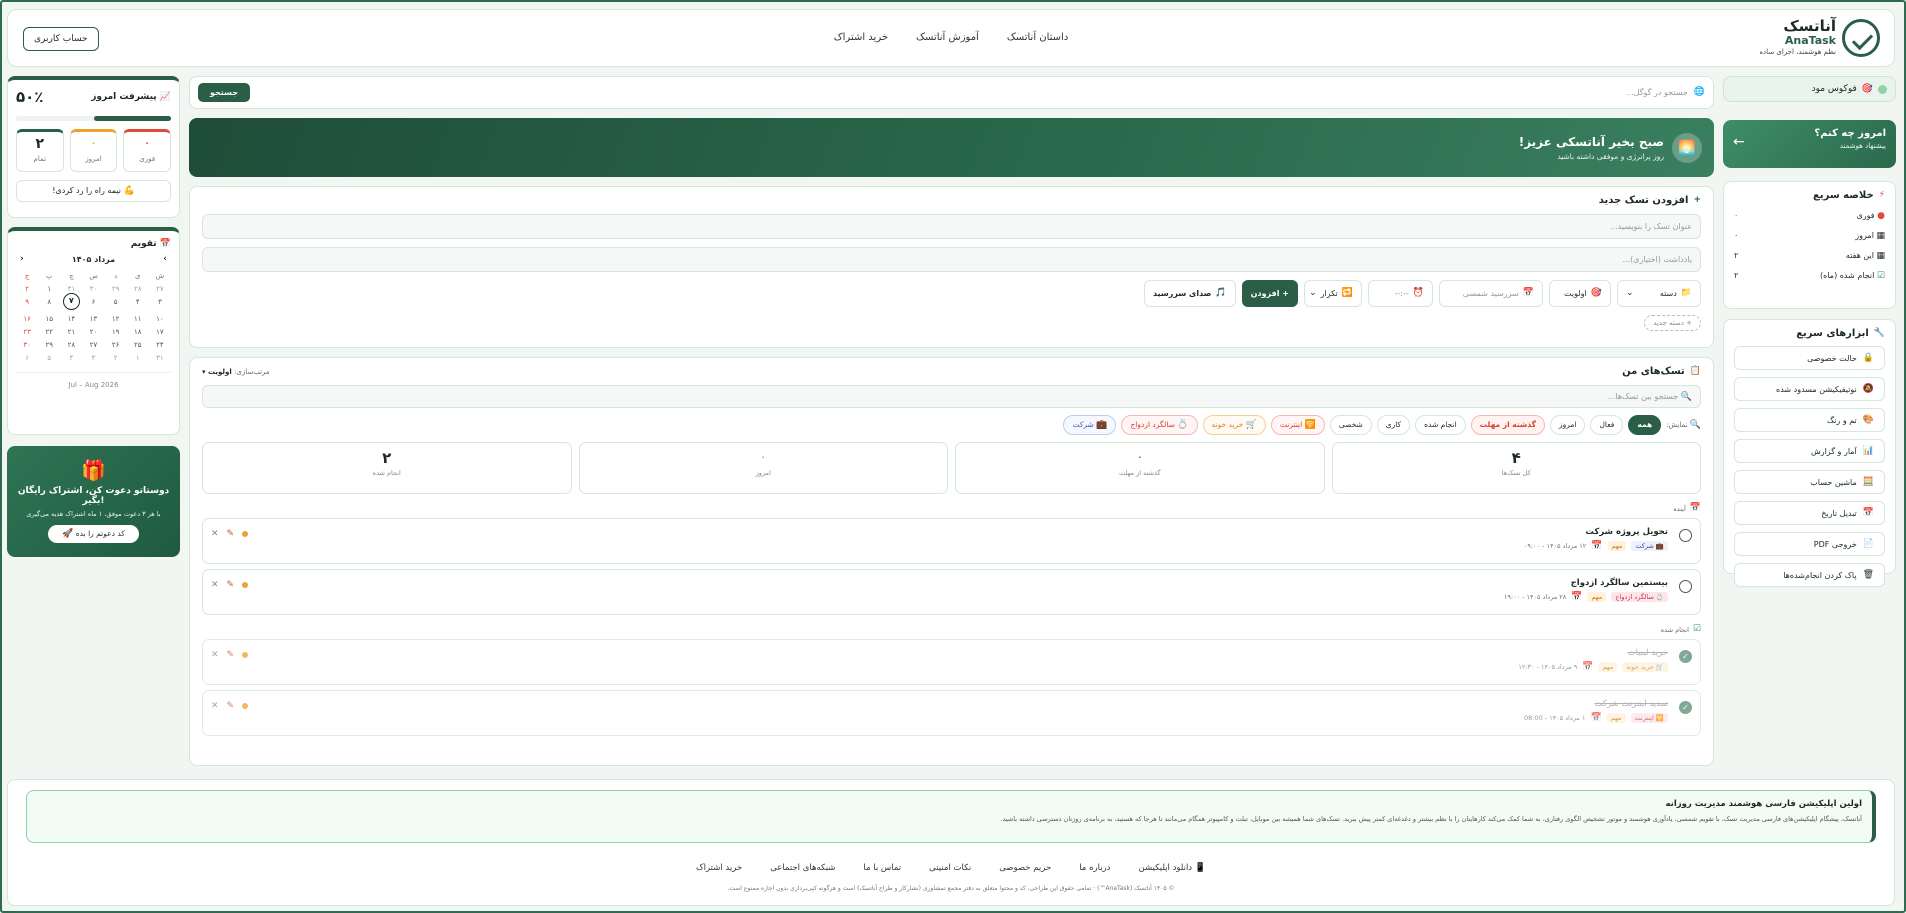 The image size is (1906, 913). Describe the element at coordinates (138, 345) in the screenshot. I see `calendar-day: ۲۵` at that location.